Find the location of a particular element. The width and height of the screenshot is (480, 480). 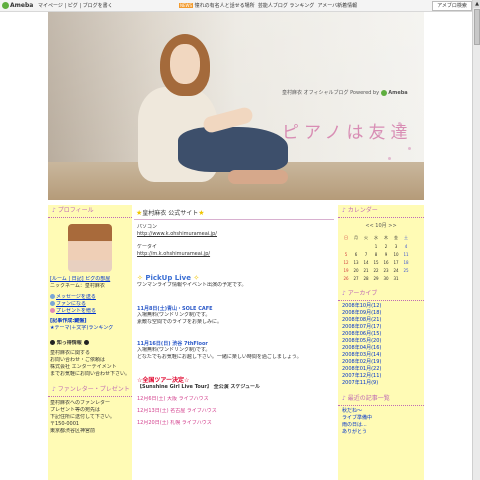

event-2-title: 11月16日(日) 渋谷 7thFloor is located at coordinates (234, 343).